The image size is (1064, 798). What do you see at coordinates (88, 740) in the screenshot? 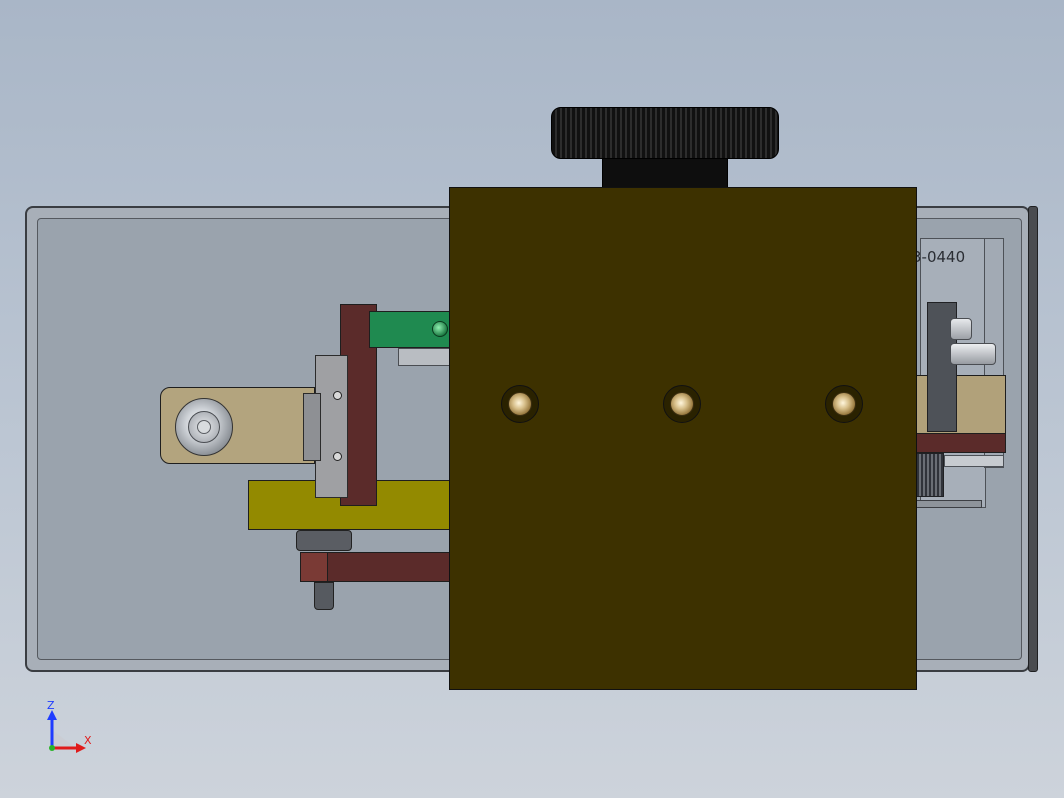
I see `triad-x-label: X` at bounding box center [88, 740].